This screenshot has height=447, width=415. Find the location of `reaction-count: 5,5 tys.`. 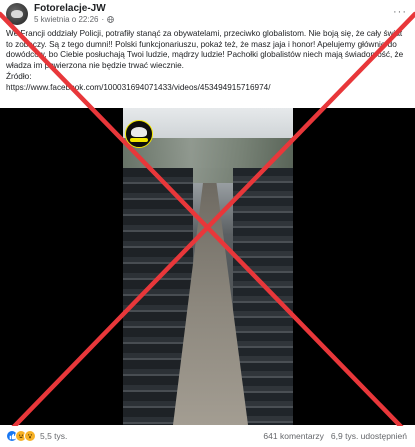

reaction-count: 5,5 tys. is located at coordinates (53, 436).